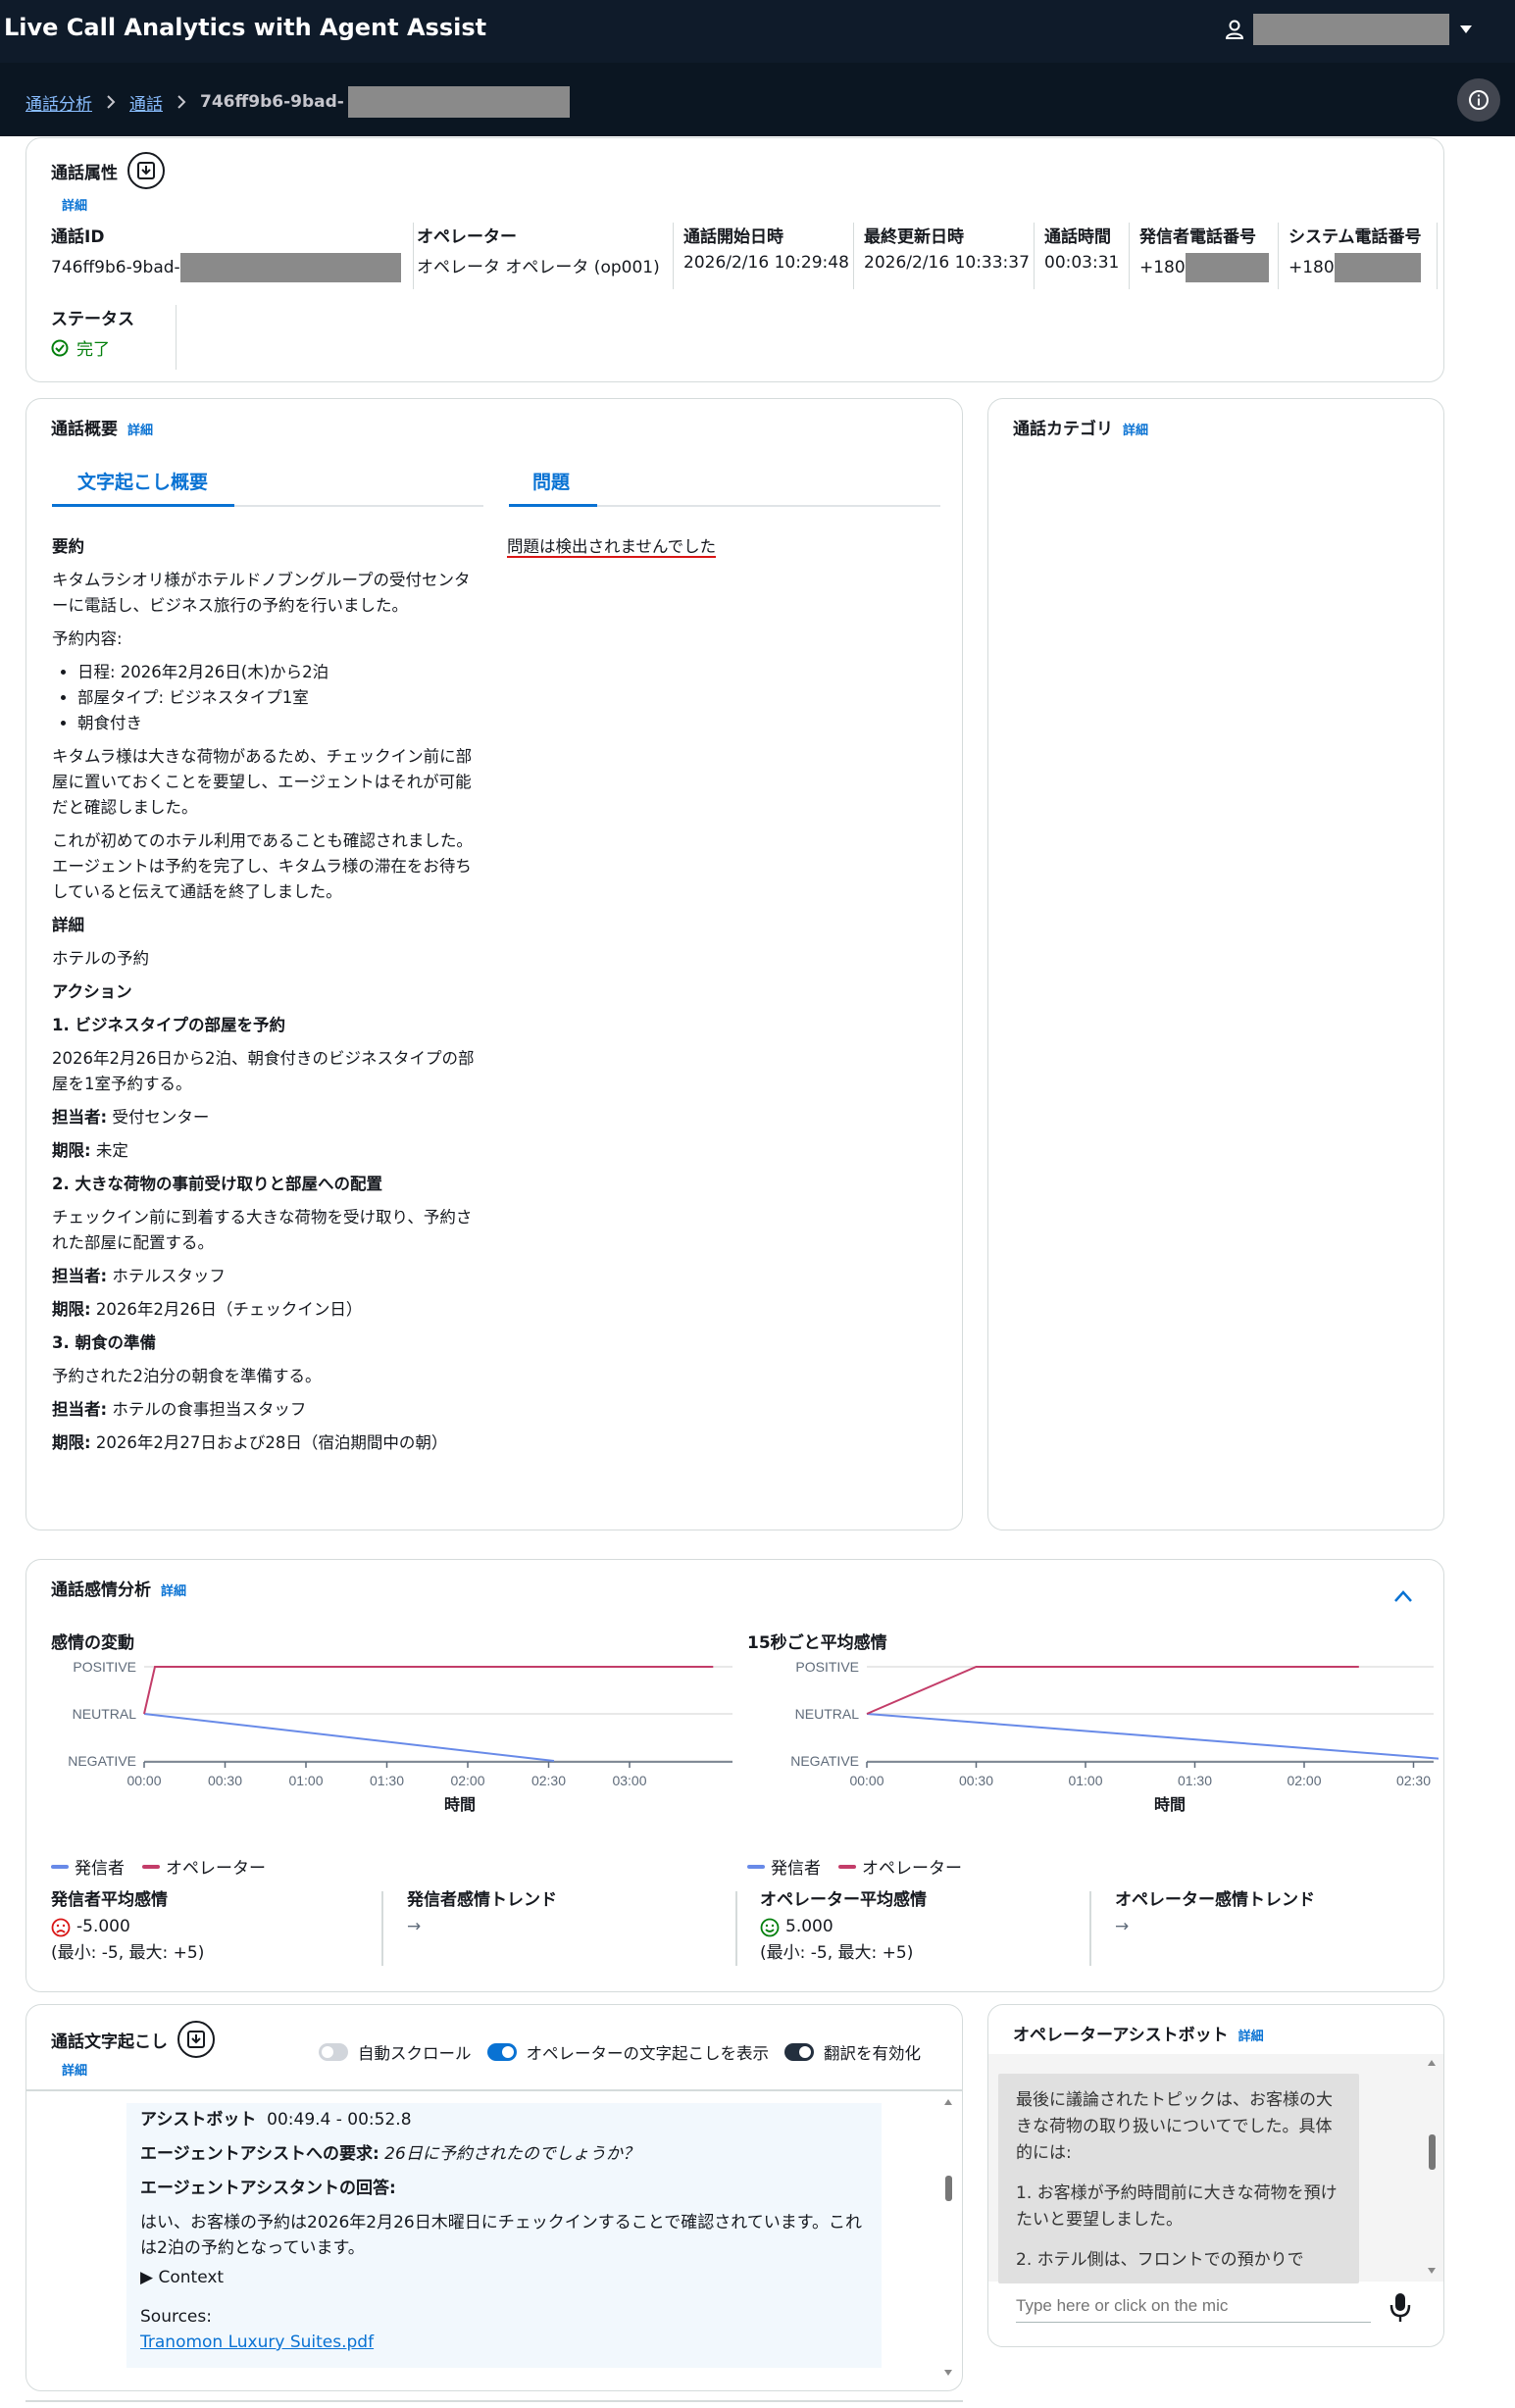 The height and width of the screenshot is (2408, 1515). Describe the element at coordinates (1401, 2307) in the screenshot. I see `mic-icon` at that location.